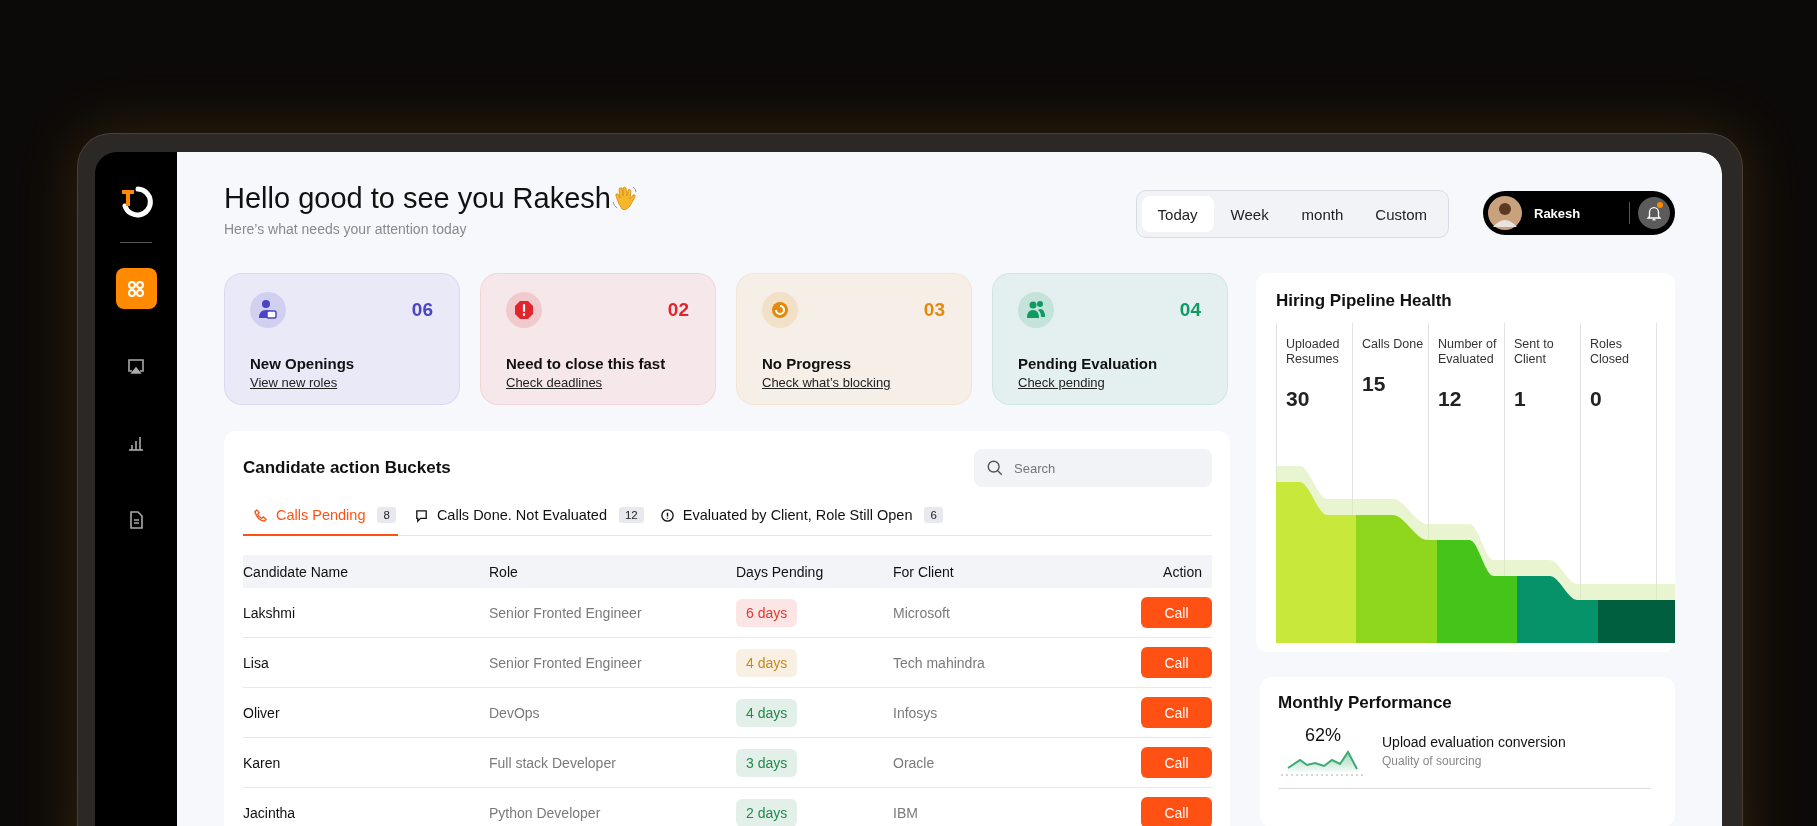 The height and width of the screenshot is (826, 1817). What do you see at coordinates (346, 229) in the screenshot?
I see `subtitle: Here’s what needs your attention today` at bounding box center [346, 229].